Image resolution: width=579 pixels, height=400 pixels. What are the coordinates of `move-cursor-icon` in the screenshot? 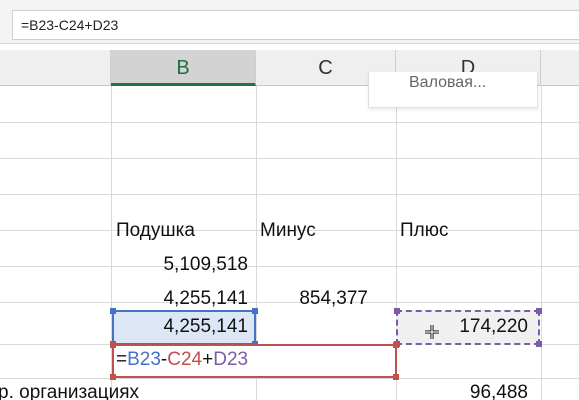 It's located at (432, 332).